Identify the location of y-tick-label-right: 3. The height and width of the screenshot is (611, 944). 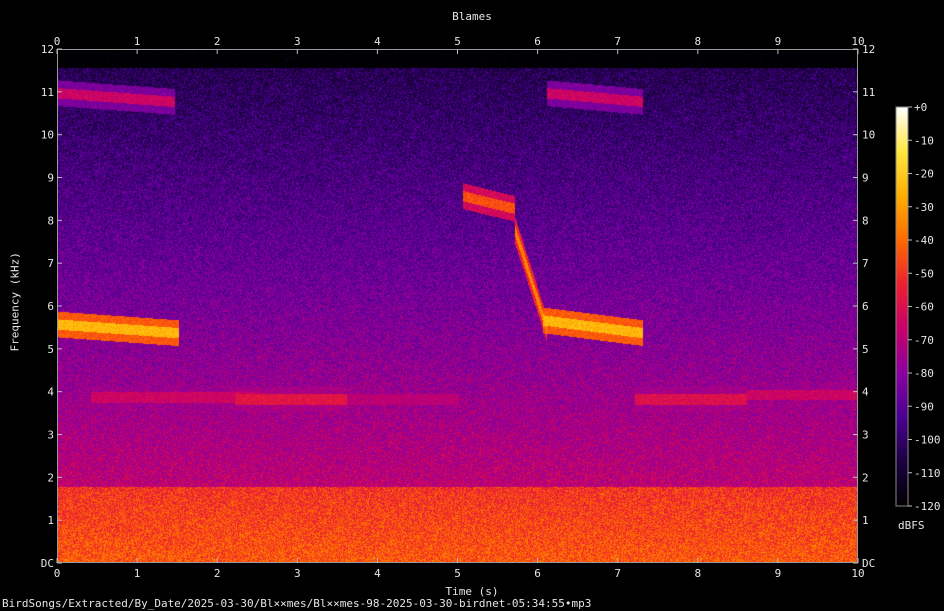
(865, 435).